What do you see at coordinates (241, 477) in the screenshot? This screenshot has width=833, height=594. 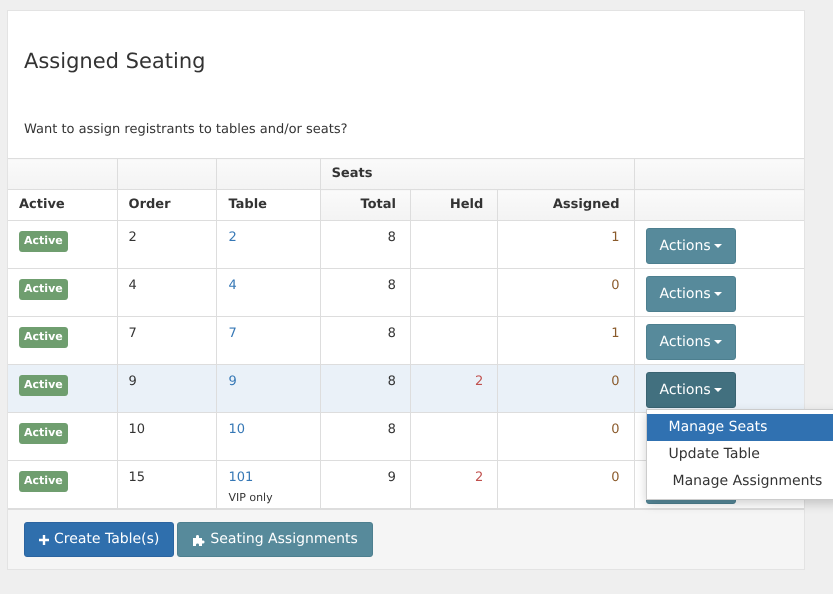 I see `table-link: 101` at bounding box center [241, 477].